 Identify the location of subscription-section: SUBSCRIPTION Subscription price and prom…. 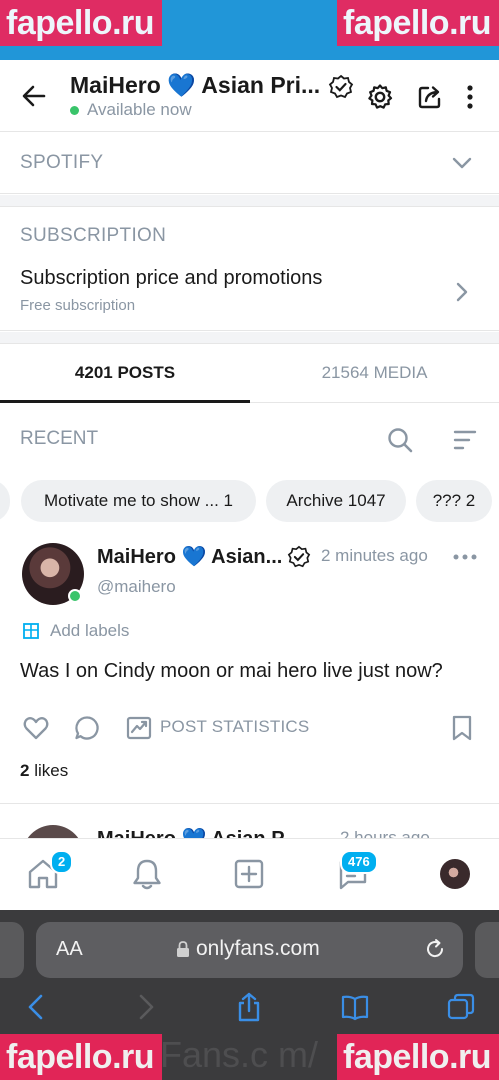
(249, 268).